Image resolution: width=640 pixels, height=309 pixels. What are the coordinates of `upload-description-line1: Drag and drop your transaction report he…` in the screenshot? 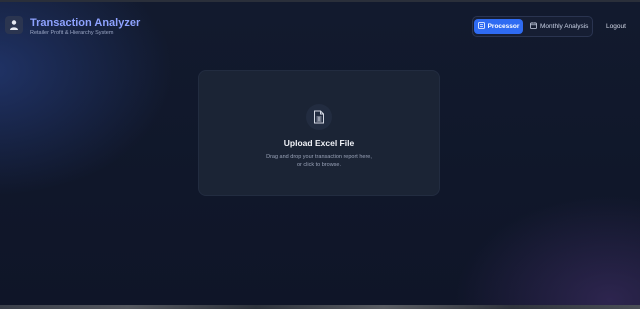 It's located at (319, 157).